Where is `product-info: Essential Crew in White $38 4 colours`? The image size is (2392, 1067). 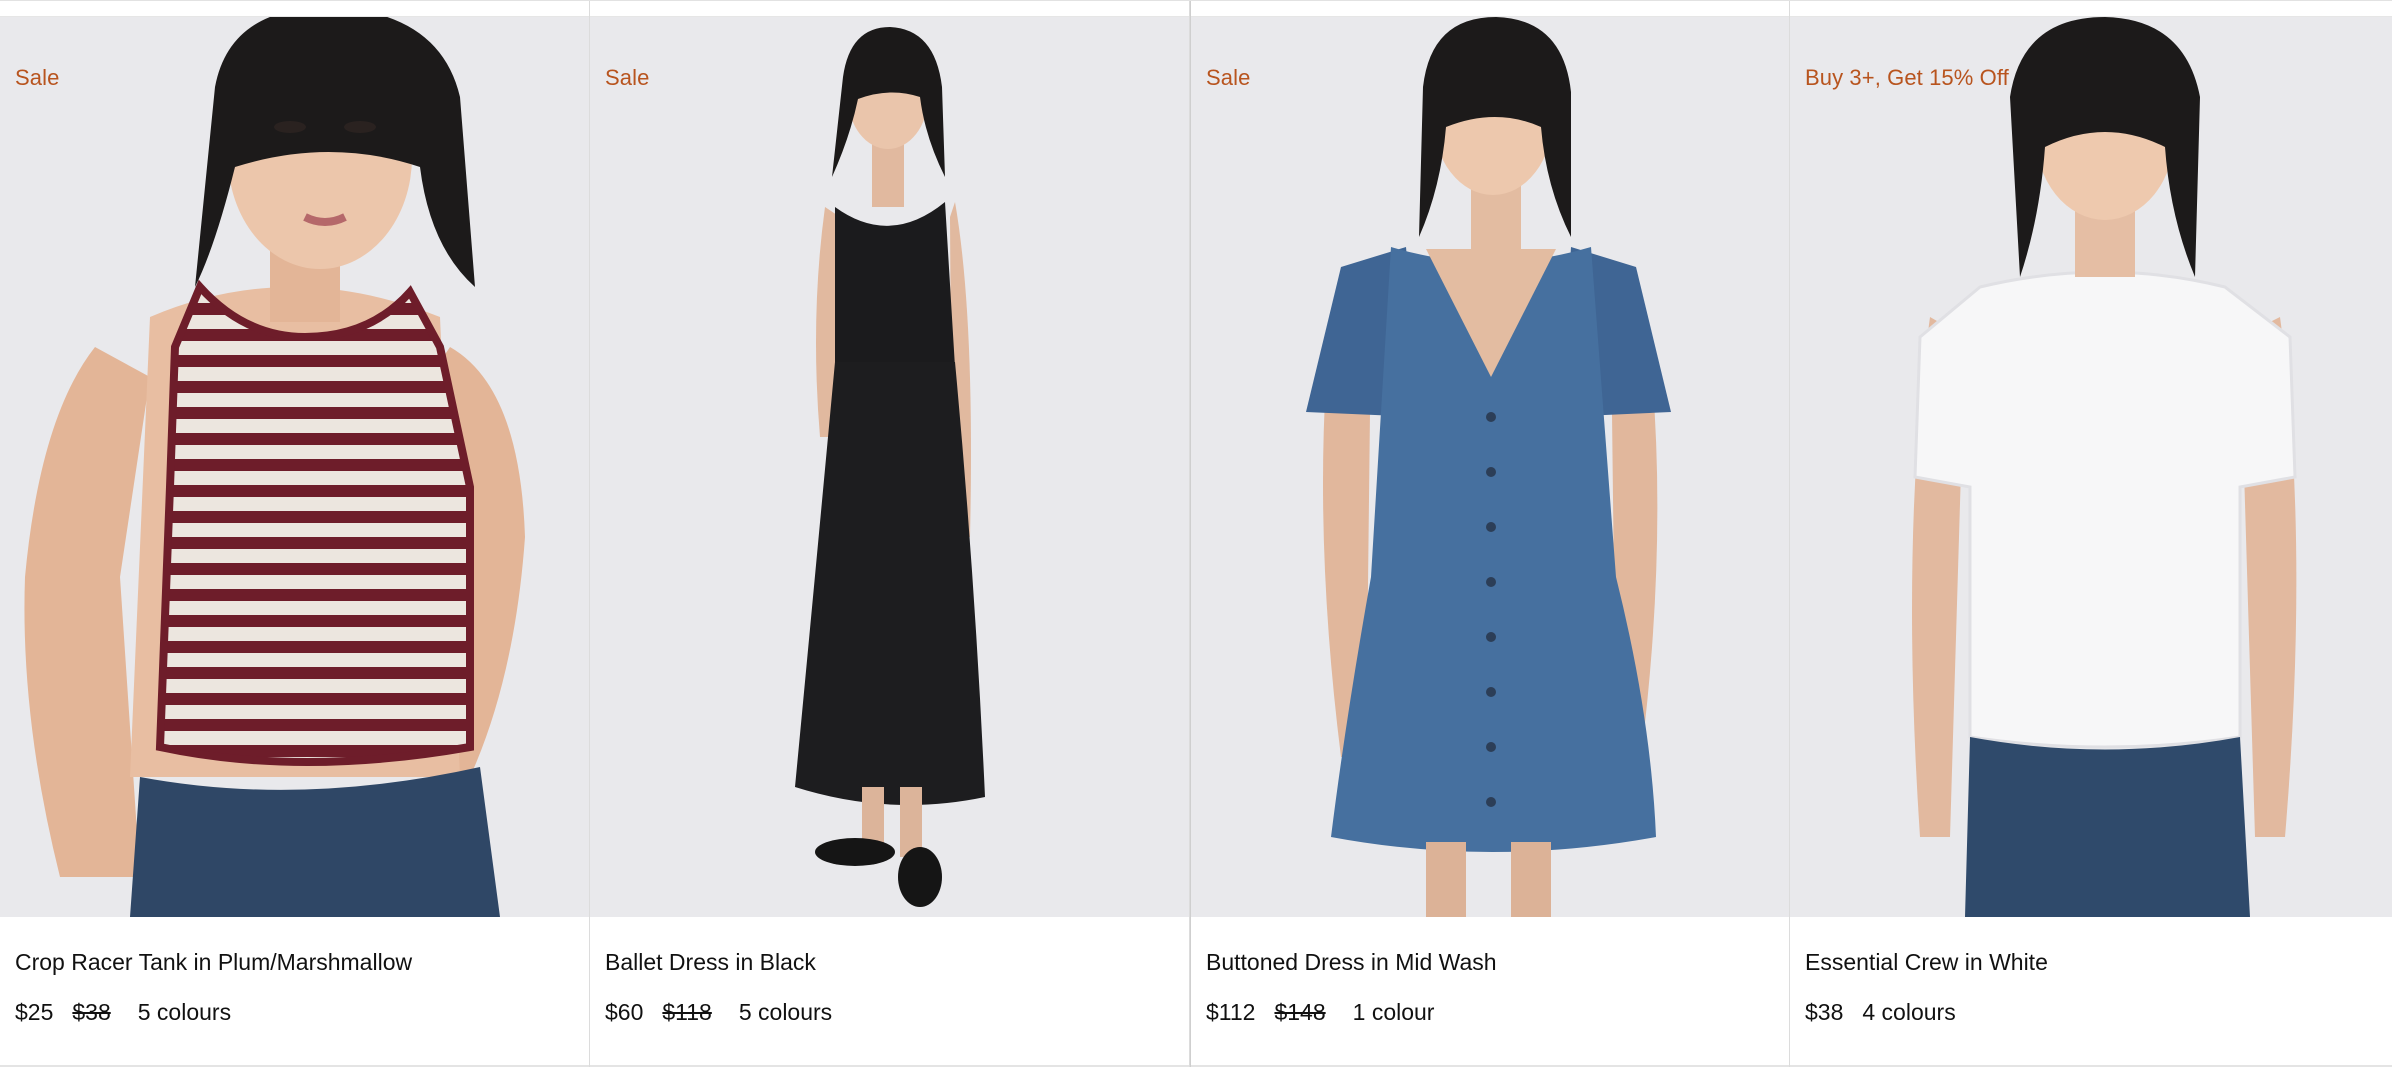 product-info: Essential Crew in White $38 4 colours is located at coordinates (2091, 992).